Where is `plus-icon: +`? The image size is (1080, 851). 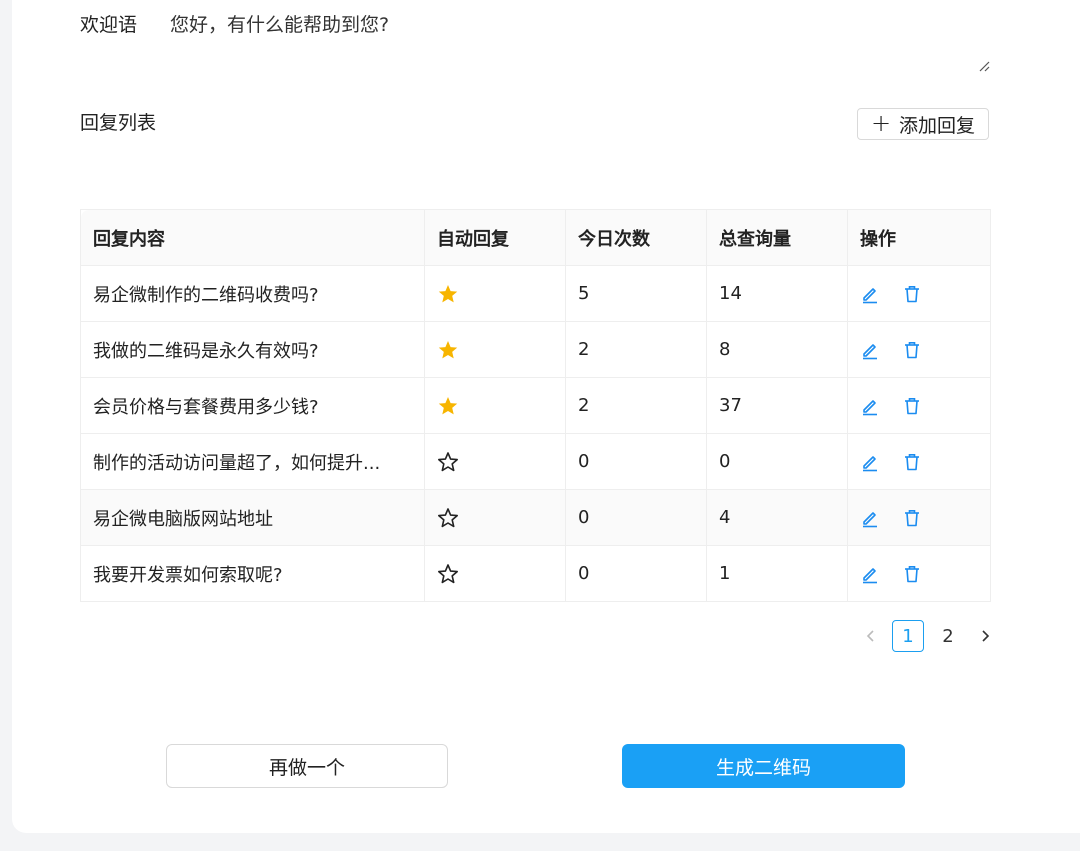 plus-icon: + is located at coordinates (881, 123).